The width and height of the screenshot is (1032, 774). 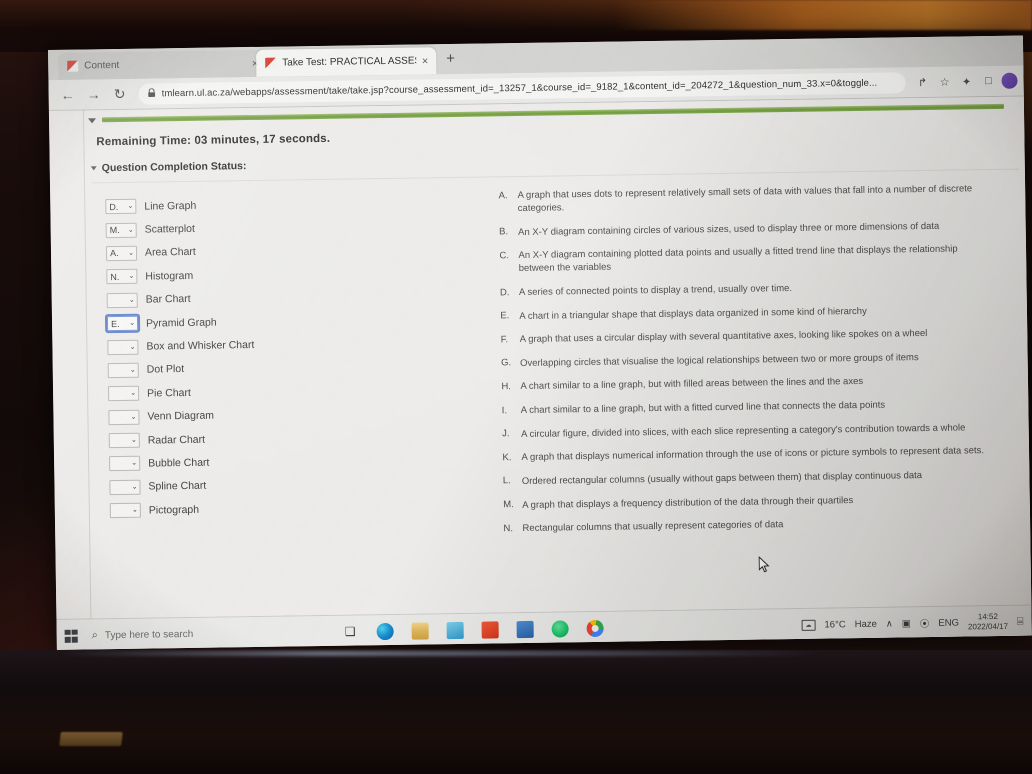 What do you see at coordinates (162, 64) in the screenshot?
I see `browser-tab-content: Content ×` at bounding box center [162, 64].